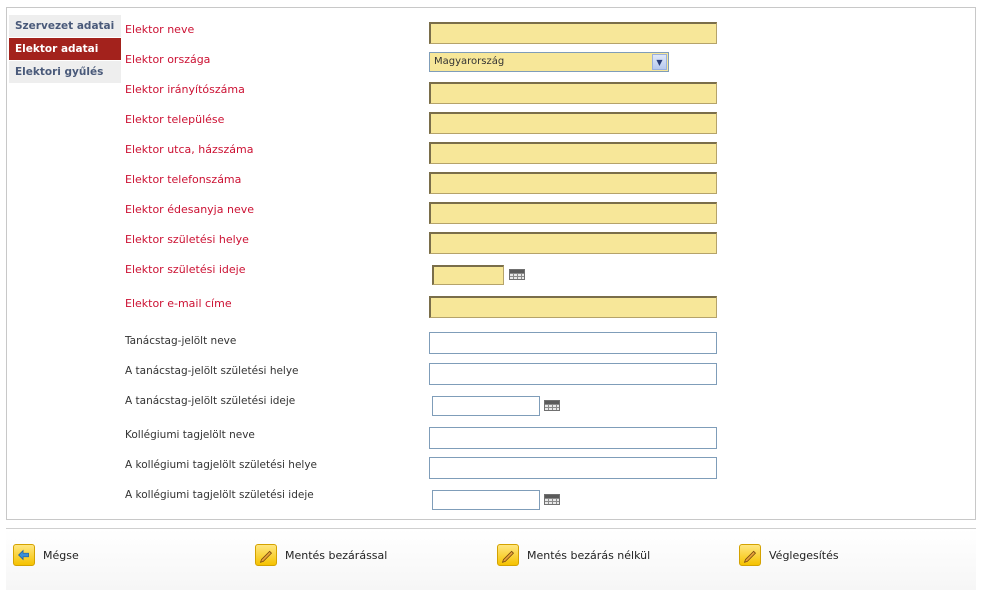 This screenshot has width=984, height=594. Describe the element at coordinates (178, 303) in the screenshot. I see `elector-email-label: Elektor e-mail címe` at that location.